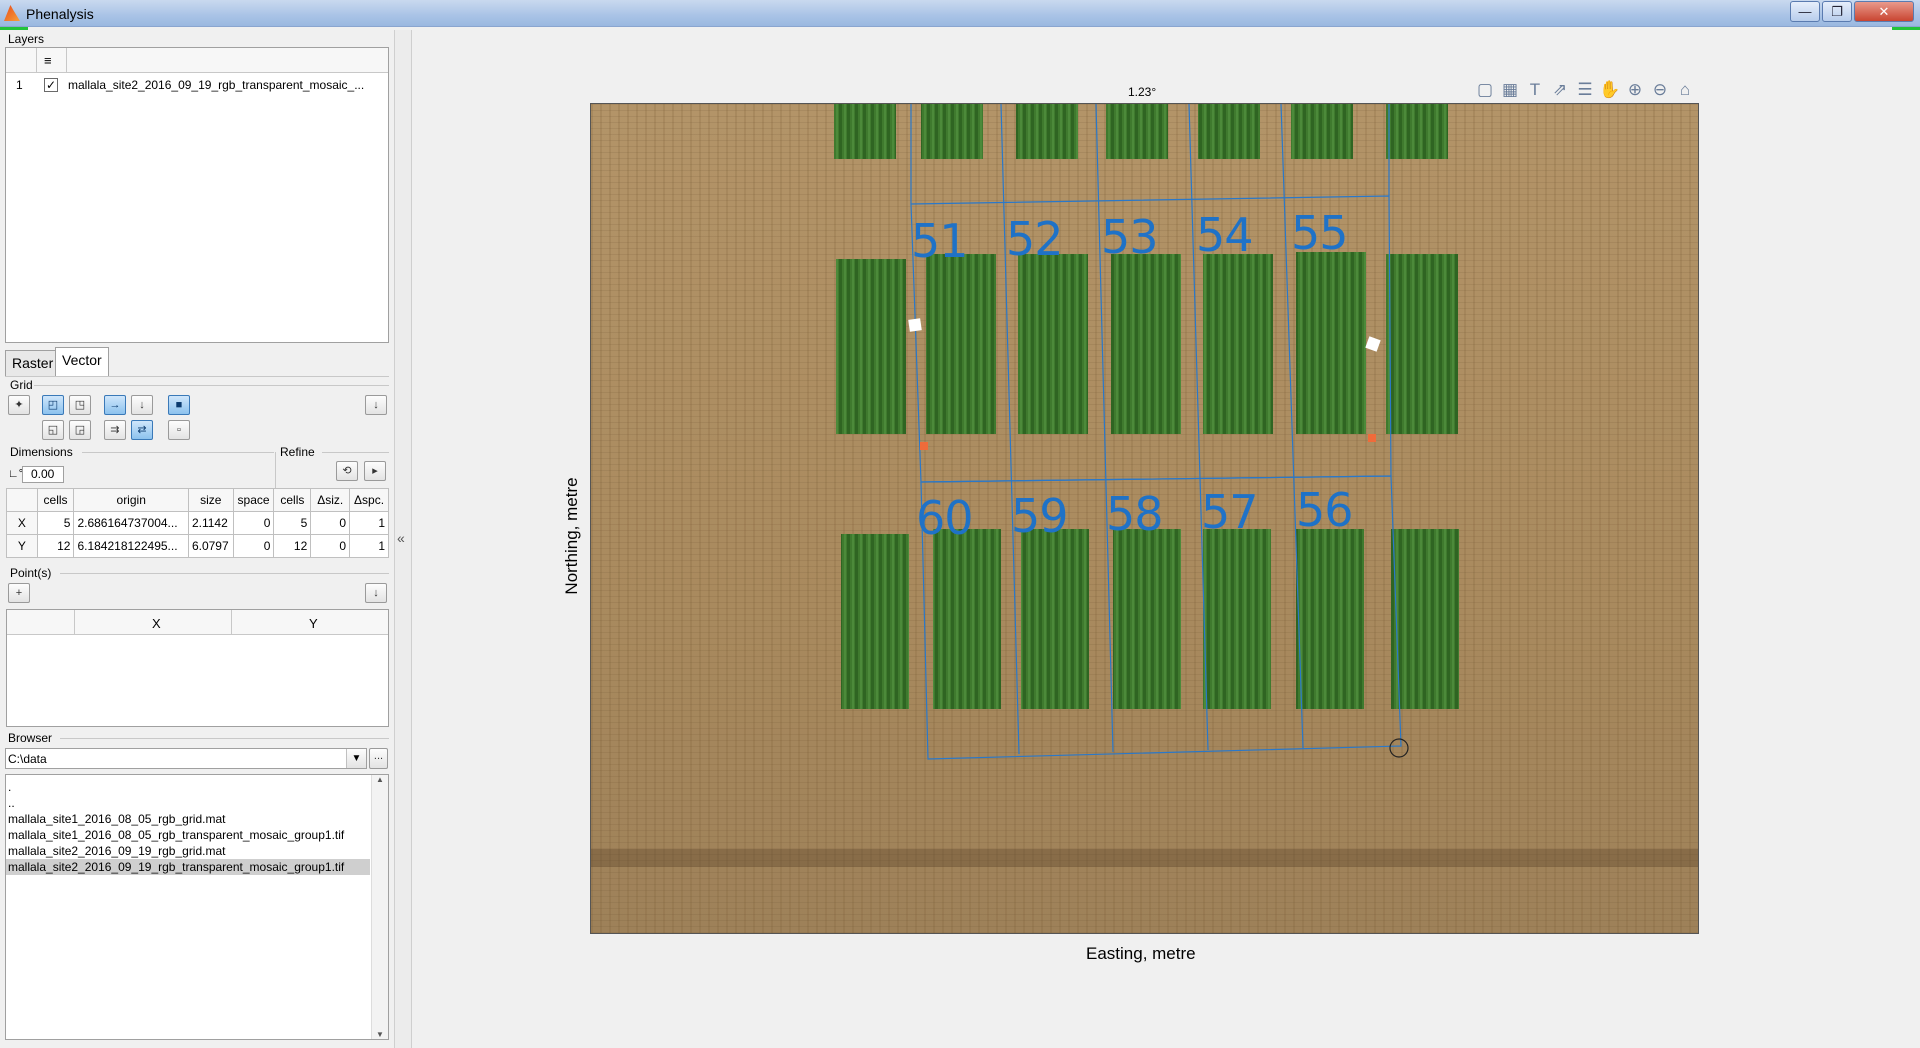  Describe the element at coordinates (115, 405) in the screenshot. I see `direction-right-button: →` at that location.